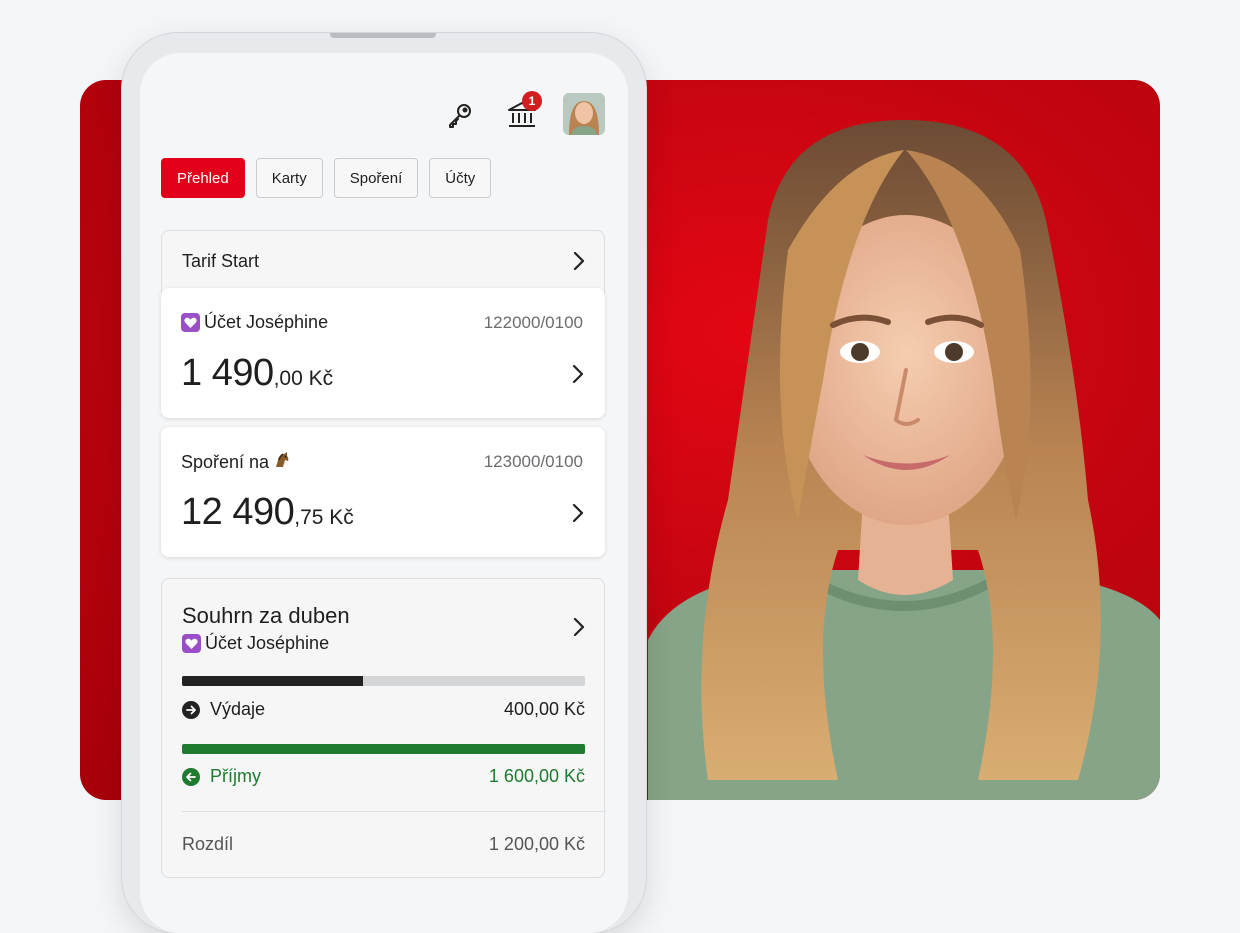 This screenshot has height=933, width=1240. What do you see at coordinates (383, 776) in the screenshot?
I see `income-row: Příjmy 1 600,00 Kč` at bounding box center [383, 776].